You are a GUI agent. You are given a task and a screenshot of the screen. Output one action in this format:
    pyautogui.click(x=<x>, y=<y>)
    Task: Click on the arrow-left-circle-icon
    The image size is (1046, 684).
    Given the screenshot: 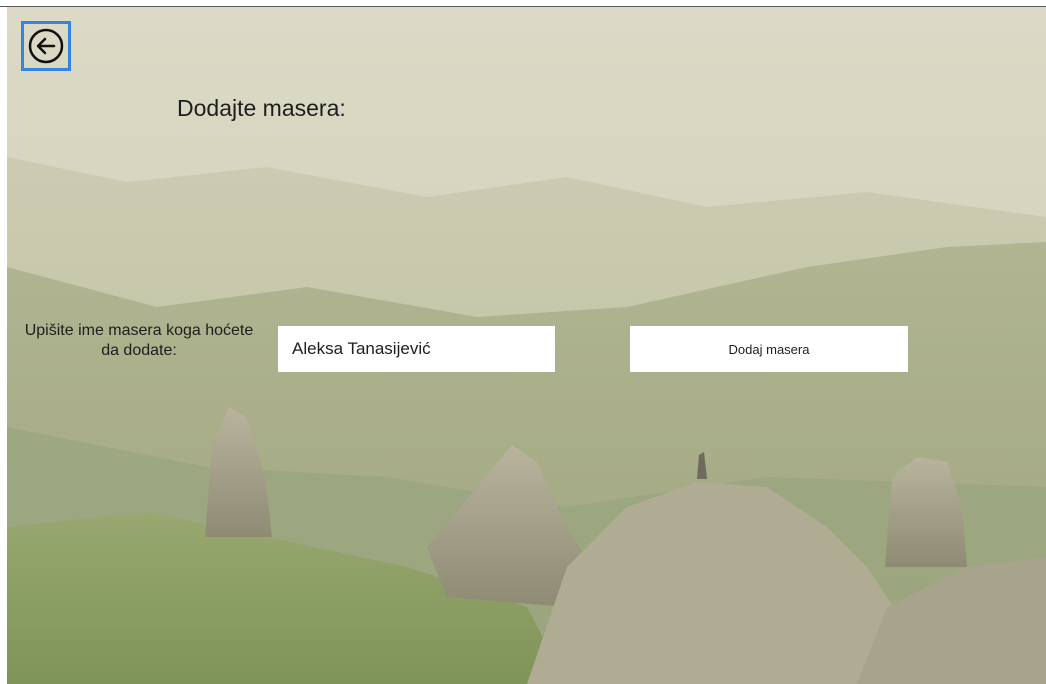 What is the action you would take?
    pyautogui.click(x=46, y=46)
    